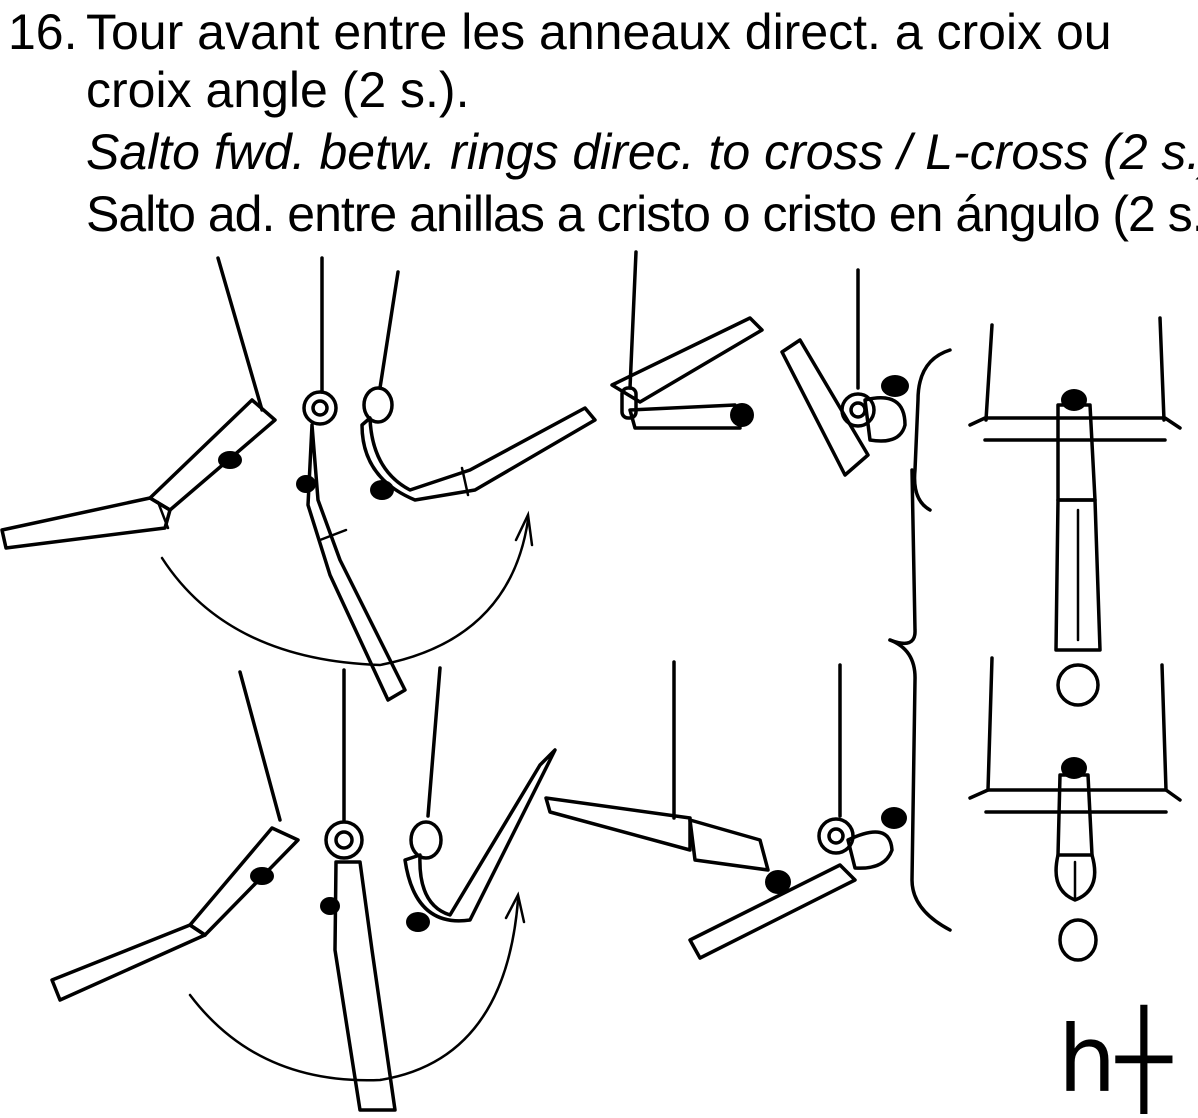  What do you see at coordinates (844, 372) in the screenshot?
I see `gymnast-figure-5-top` at bounding box center [844, 372].